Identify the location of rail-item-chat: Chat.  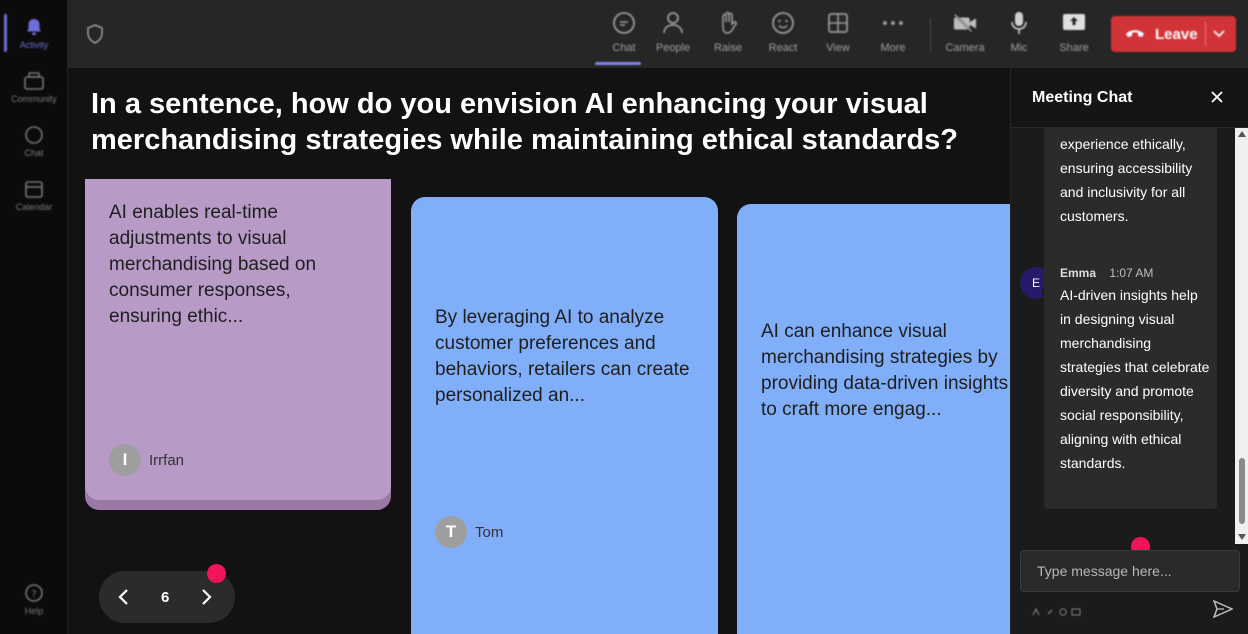
(34, 141).